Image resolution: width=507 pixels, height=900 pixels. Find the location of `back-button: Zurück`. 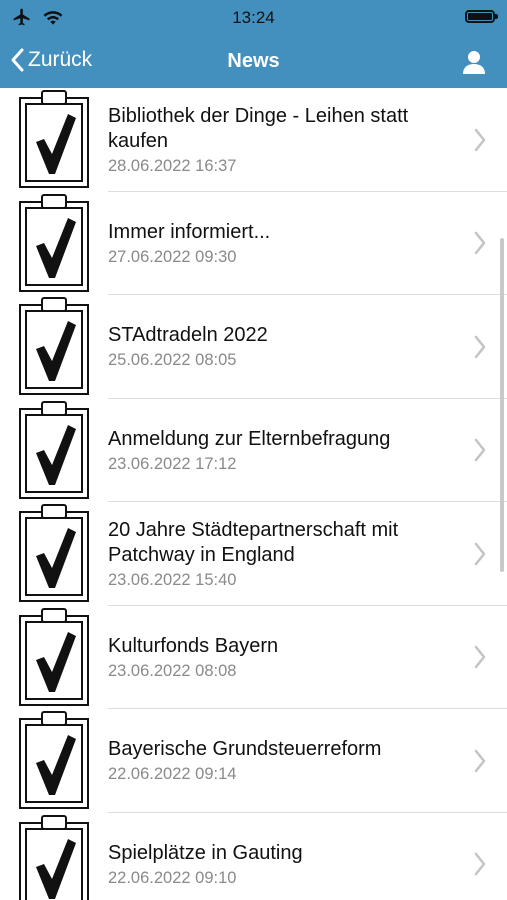

back-button: Zurück is located at coordinates (51, 60).